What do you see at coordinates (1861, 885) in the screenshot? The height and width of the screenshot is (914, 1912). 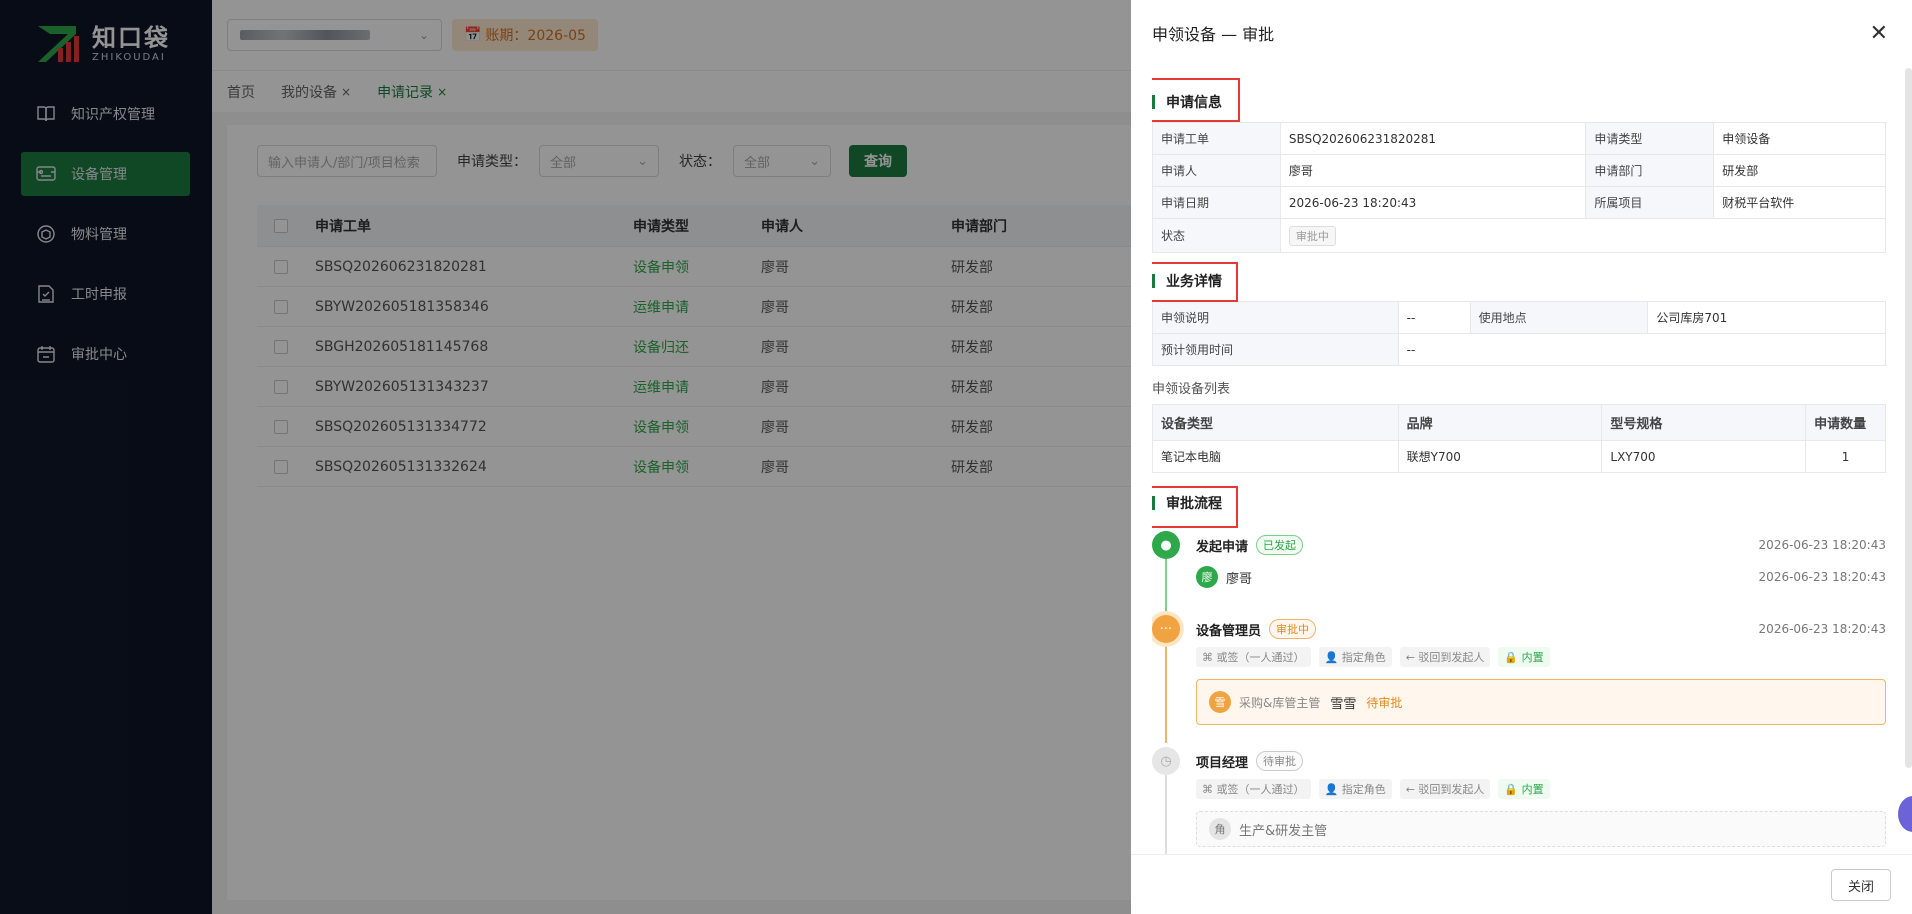 I see `close-button: 关闭` at bounding box center [1861, 885].